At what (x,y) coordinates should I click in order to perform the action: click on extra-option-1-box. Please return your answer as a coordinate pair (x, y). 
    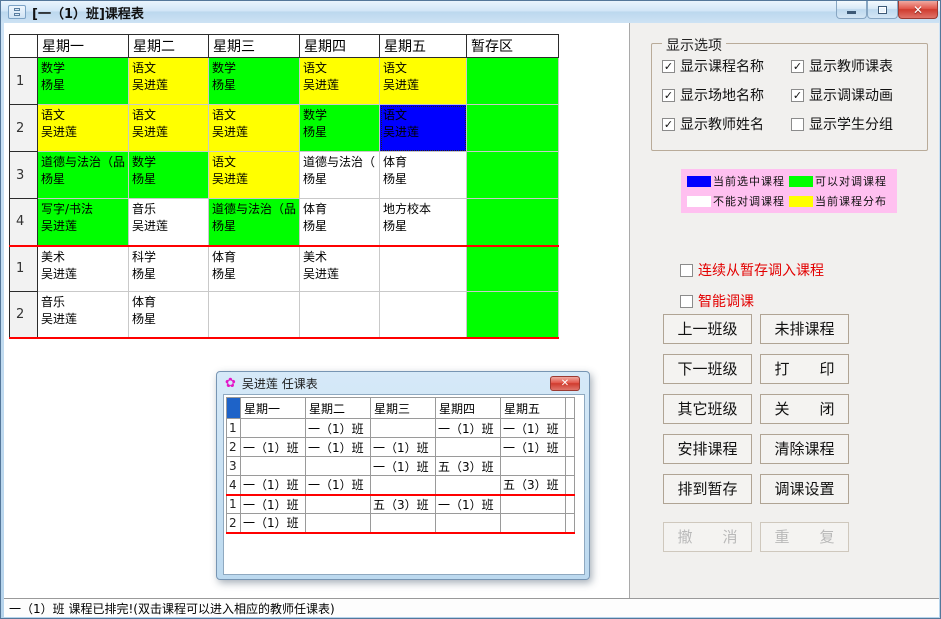
    Looking at the image, I should click on (686, 301).